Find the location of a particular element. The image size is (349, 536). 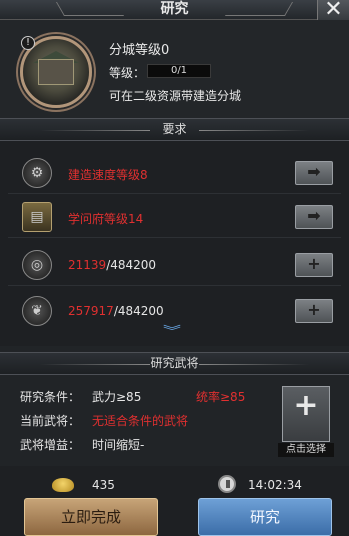

requirement-row: ▤ 学问府等级14 ➡ is located at coordinates (174, 216).